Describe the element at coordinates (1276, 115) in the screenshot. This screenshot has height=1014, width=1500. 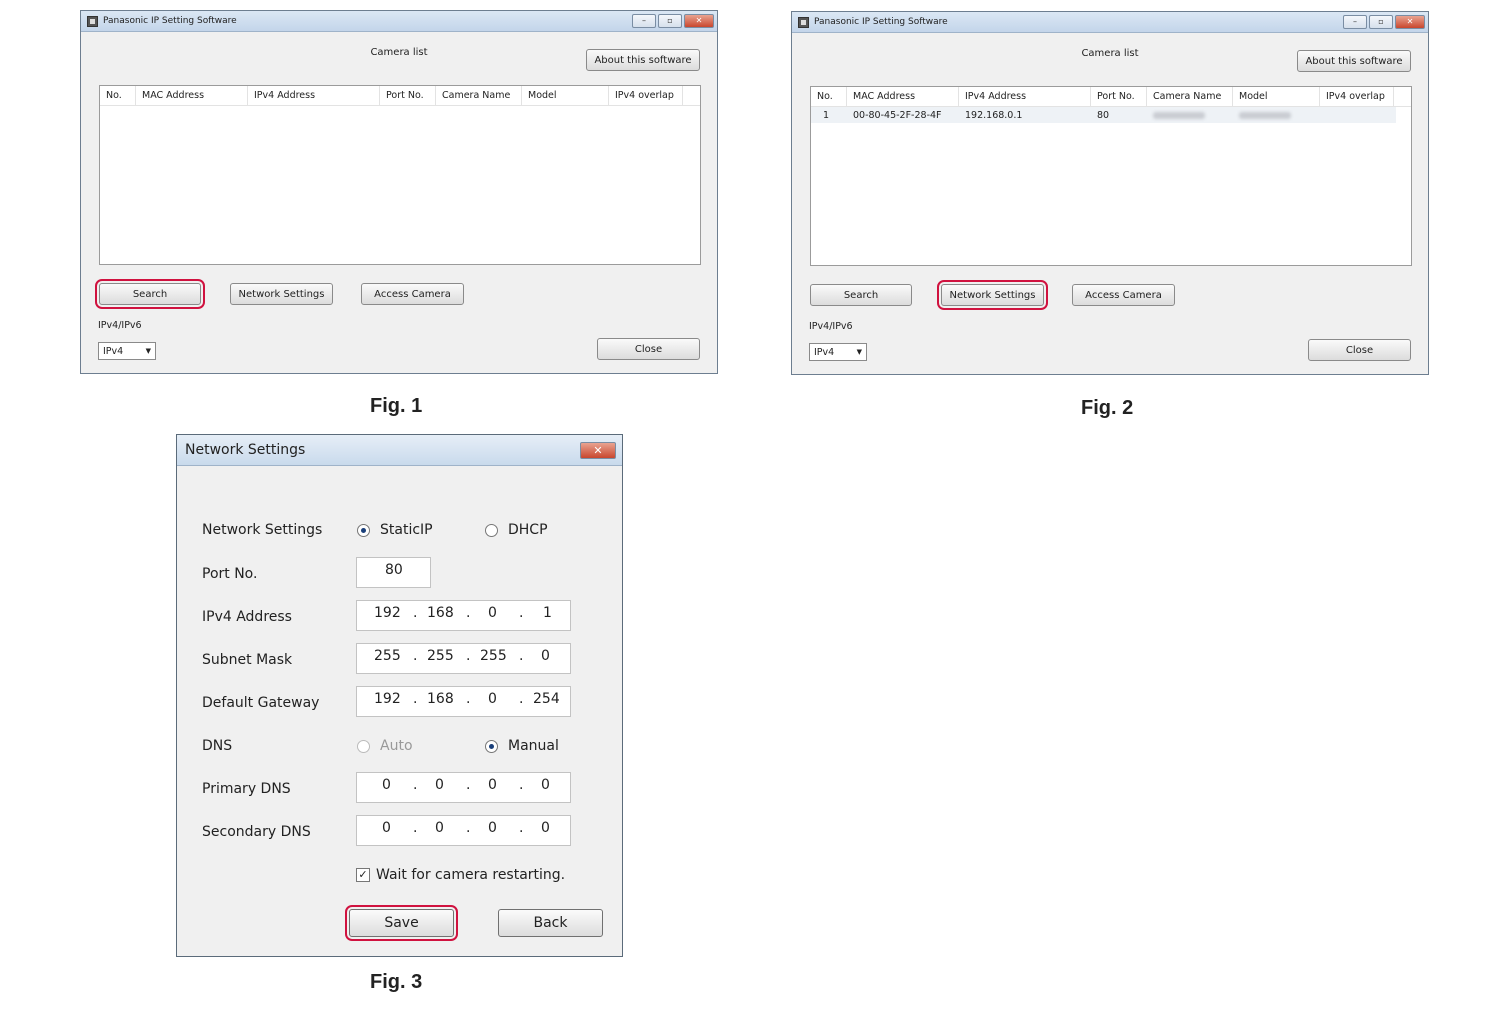
I see `cell-model-redacted` at that location.